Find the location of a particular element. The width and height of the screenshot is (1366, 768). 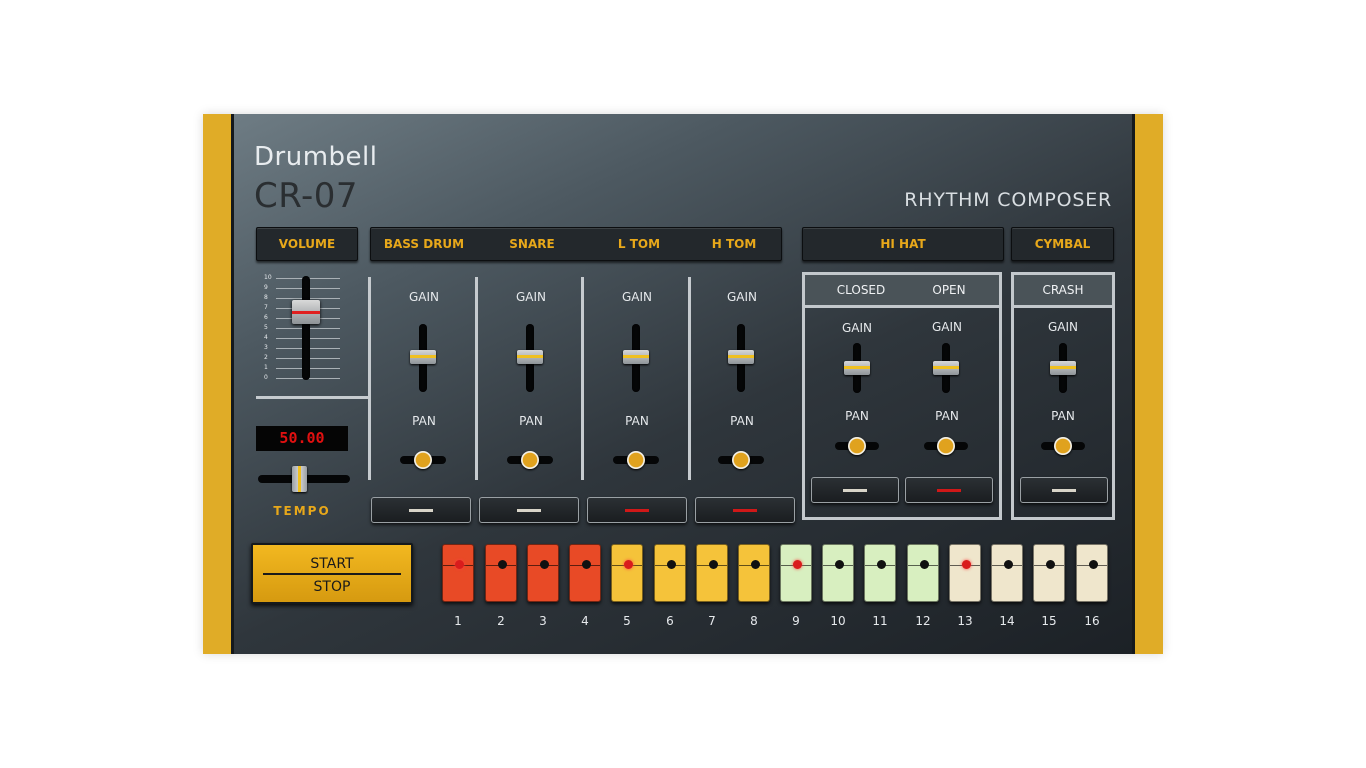

scale-tick: 2 is located at coordinates (266, 357).